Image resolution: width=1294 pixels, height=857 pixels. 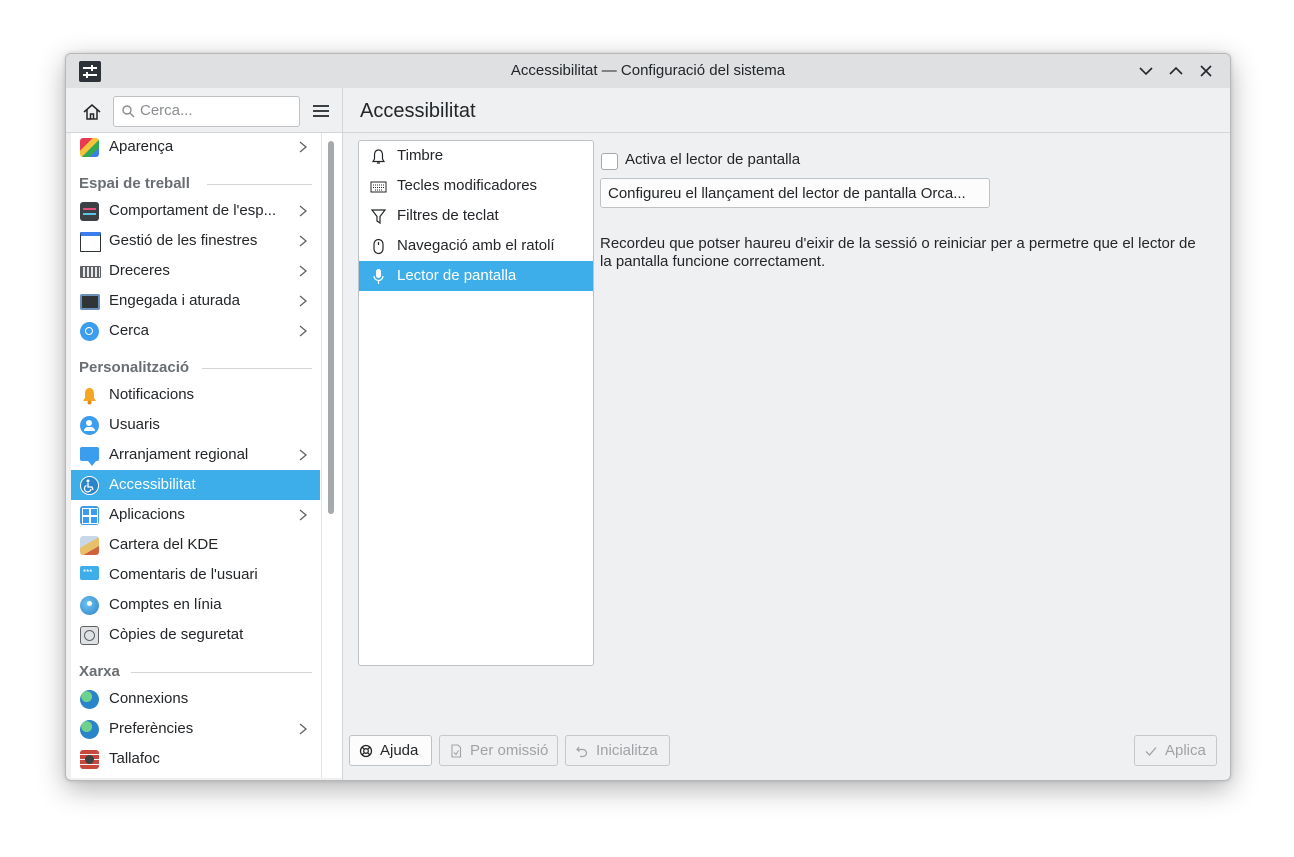 I want to click on subcategory-screen-reader: Lector de pantalla, so click(x=476, y=276).